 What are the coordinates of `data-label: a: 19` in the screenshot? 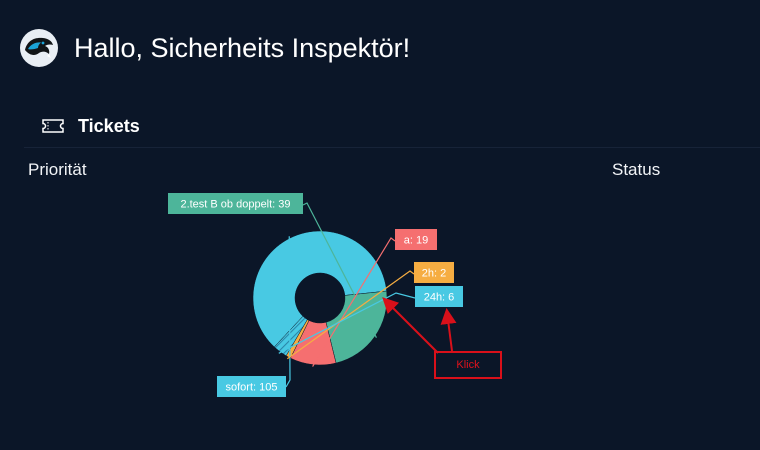 It's located at (416, 241).